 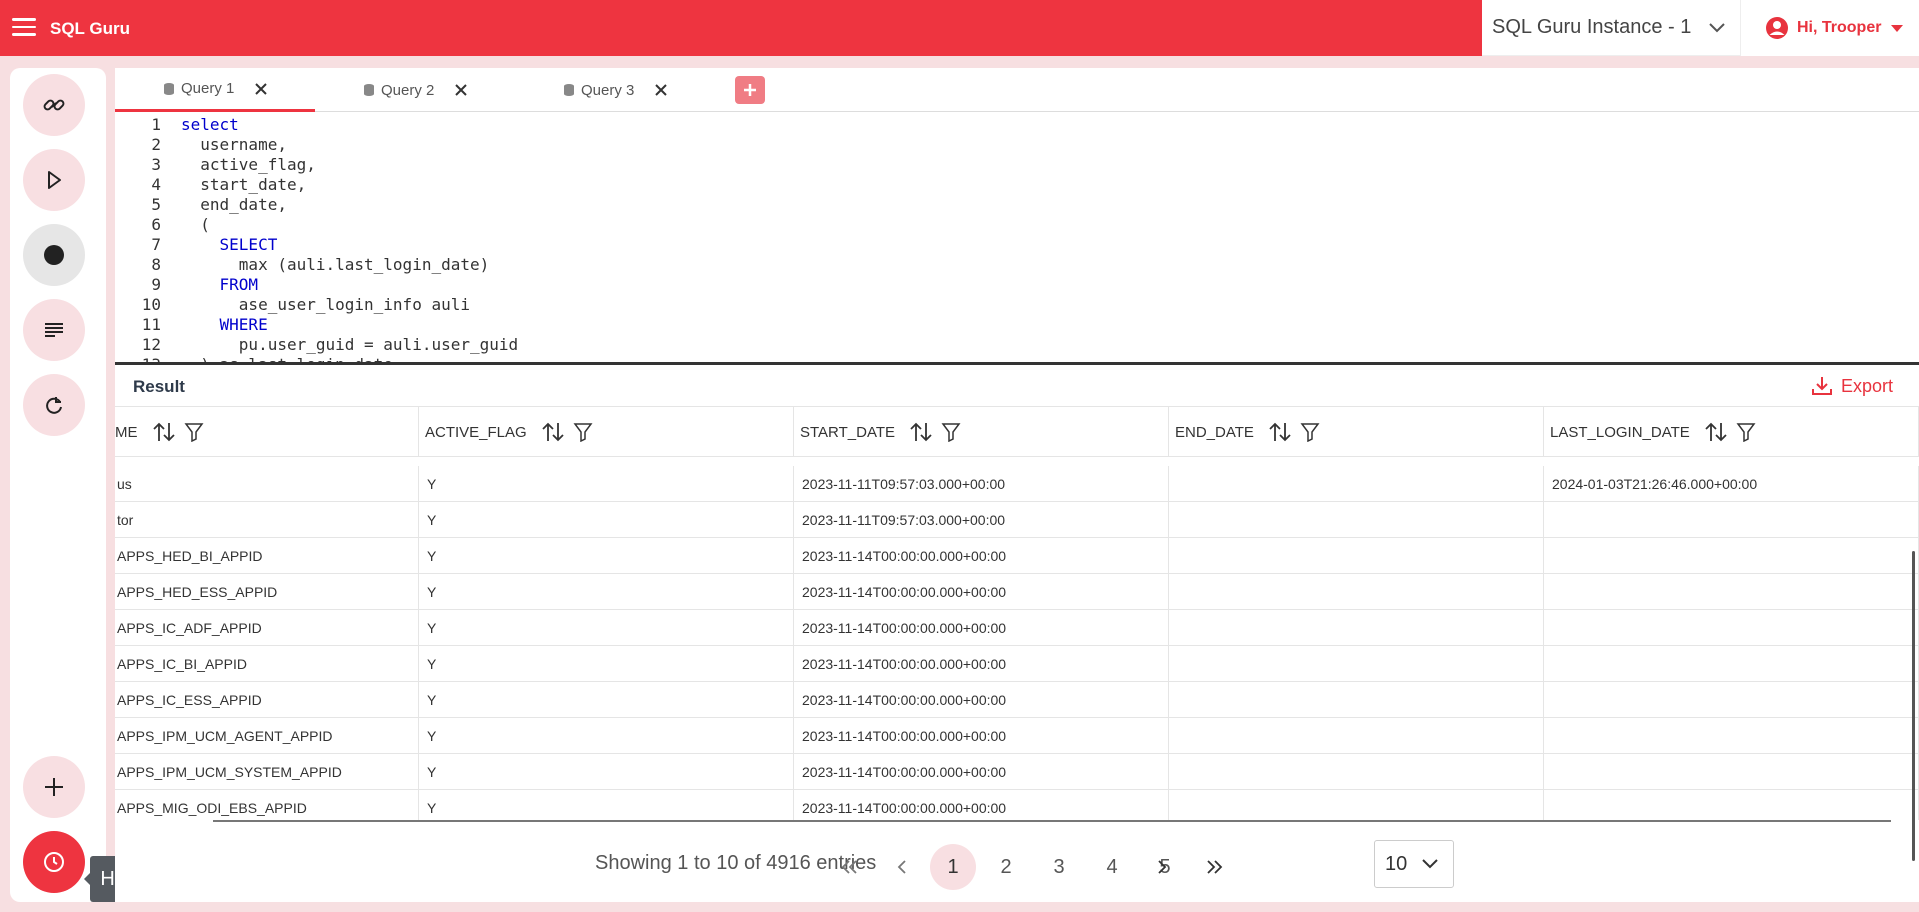 I want to click on table-cell: APPS_HED_BI_APPID, so click(x=267, y=556).